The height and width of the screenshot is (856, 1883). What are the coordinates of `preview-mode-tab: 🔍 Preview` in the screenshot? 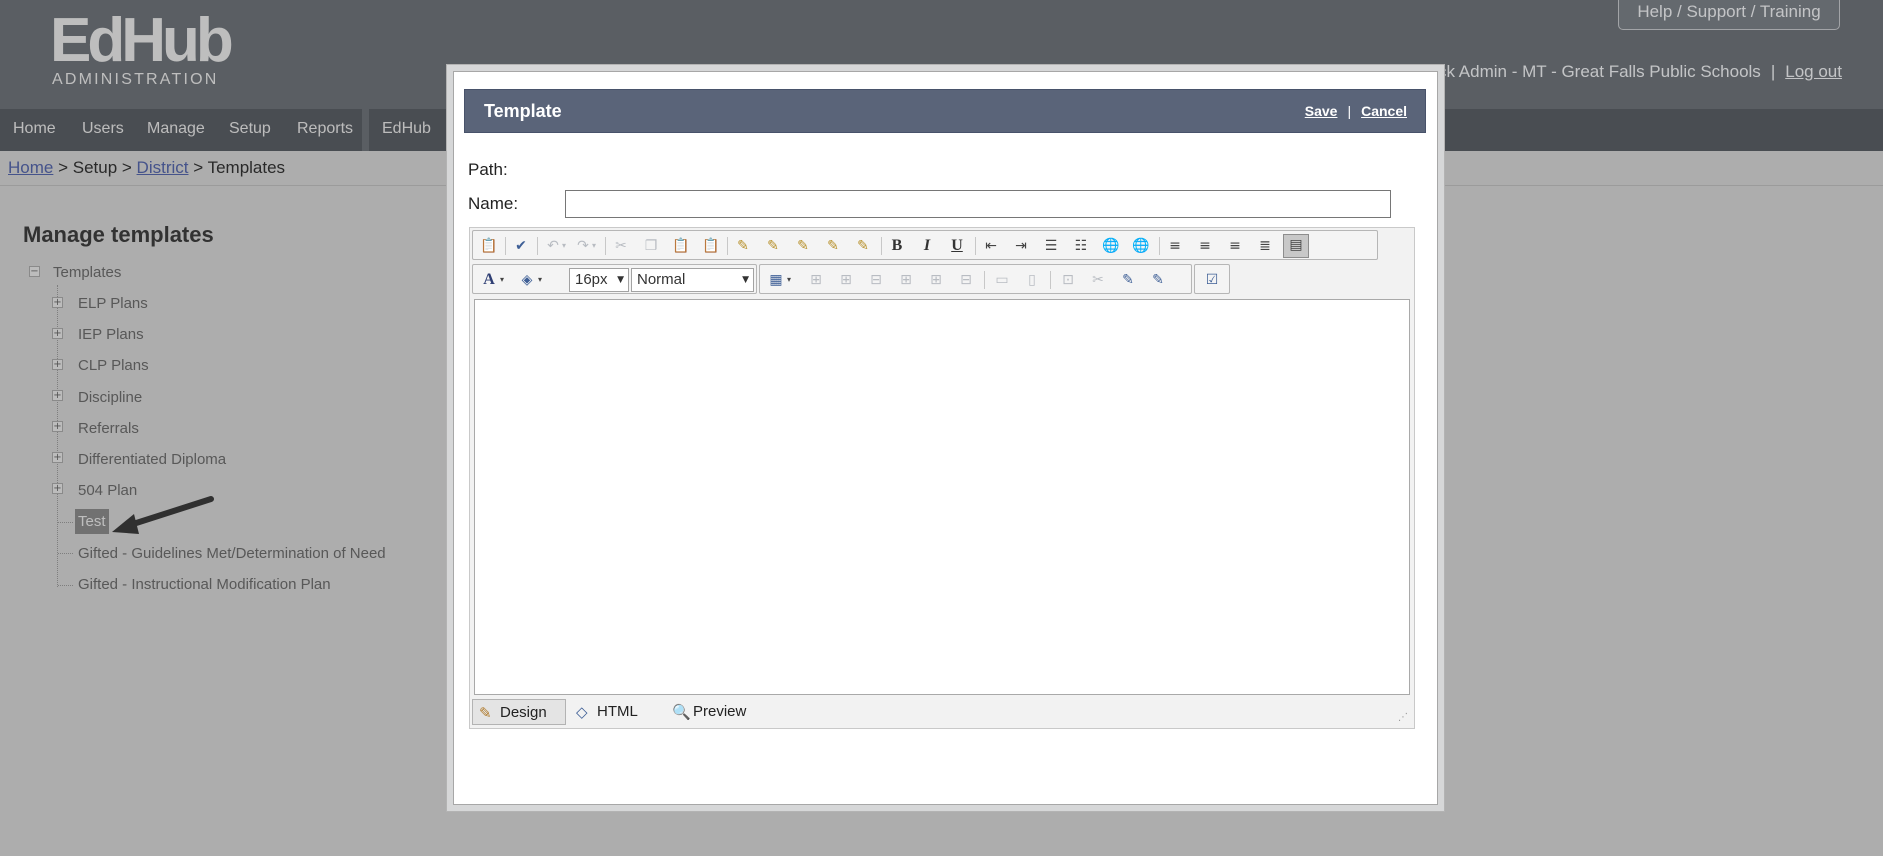 It's located at (716, 712).